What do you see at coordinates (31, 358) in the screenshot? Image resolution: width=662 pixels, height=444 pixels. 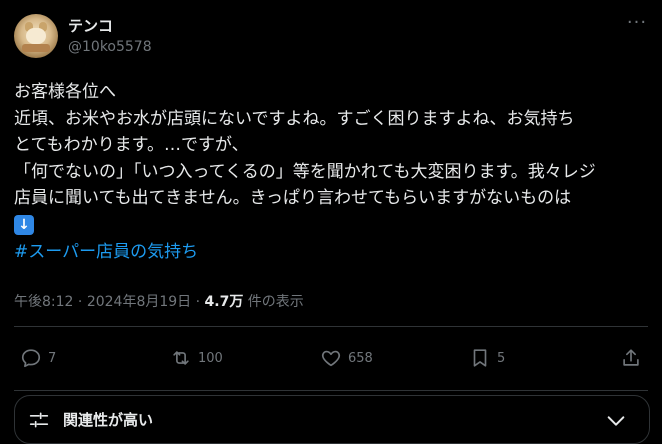 I see `reply-icon` at bounding box center [31, 358].